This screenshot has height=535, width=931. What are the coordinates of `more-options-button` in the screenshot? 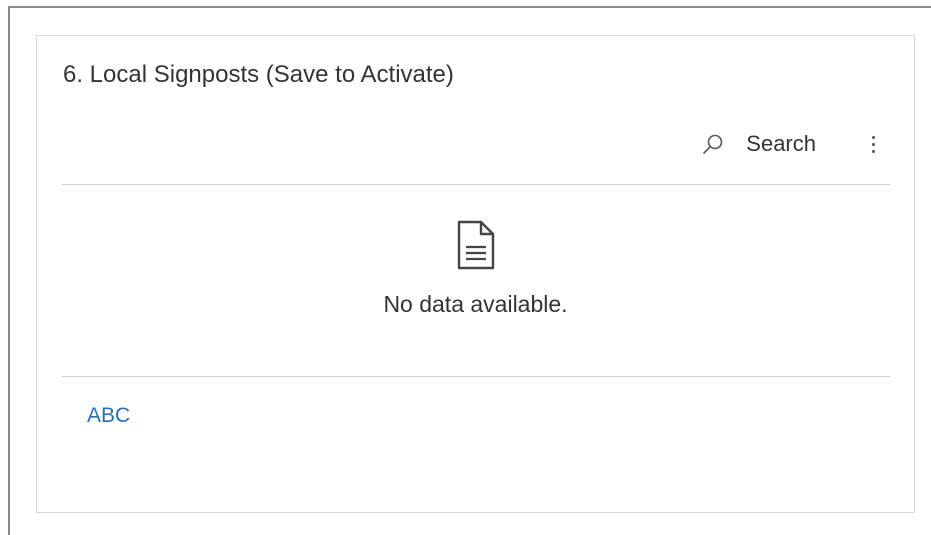 It's located at (873, 144).